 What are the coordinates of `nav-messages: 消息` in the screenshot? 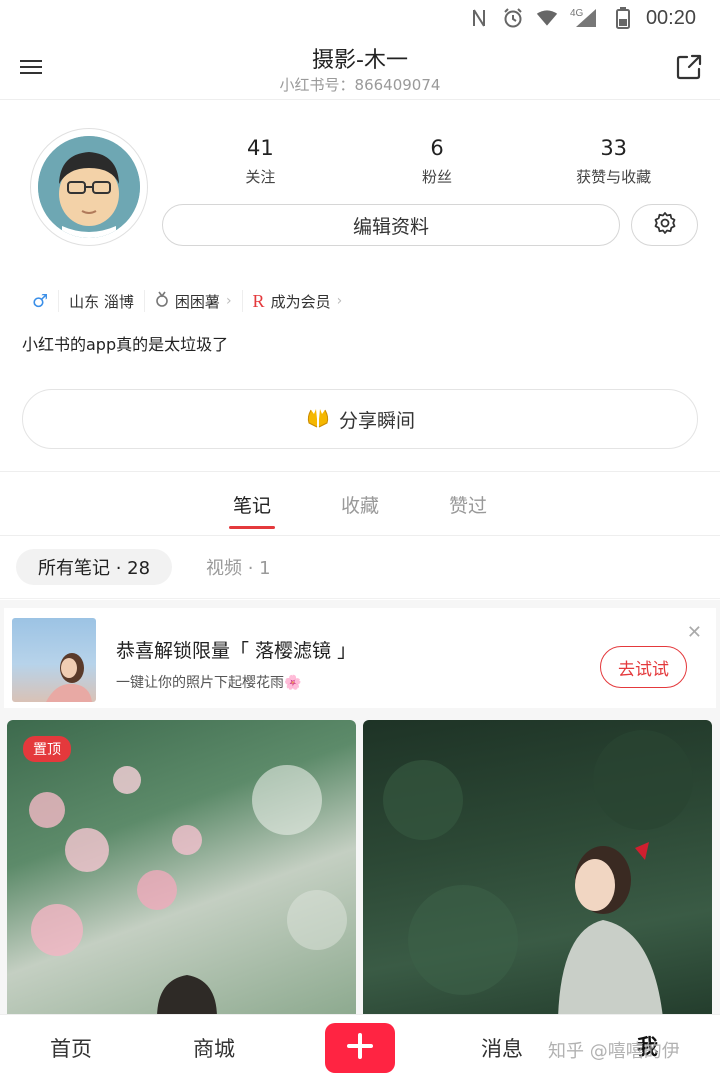 It's located at (502, 1048).